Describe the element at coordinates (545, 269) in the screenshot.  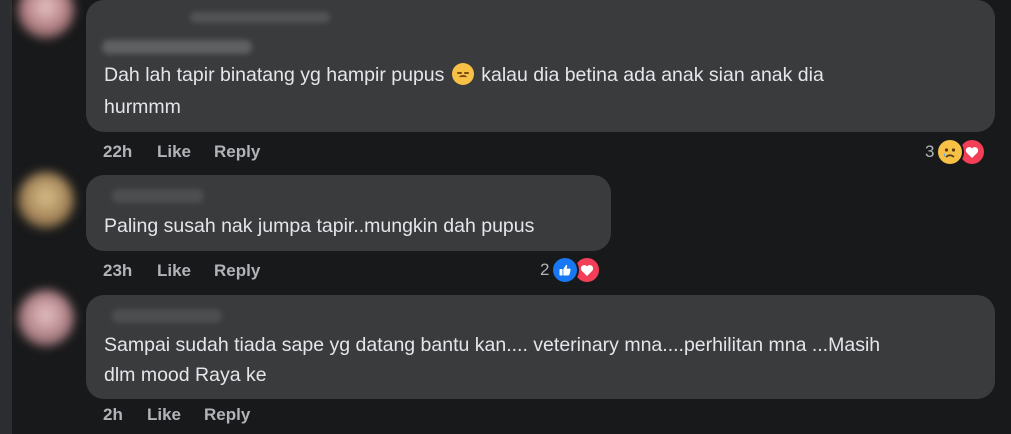
I see `reaction-count: 2` at that location.